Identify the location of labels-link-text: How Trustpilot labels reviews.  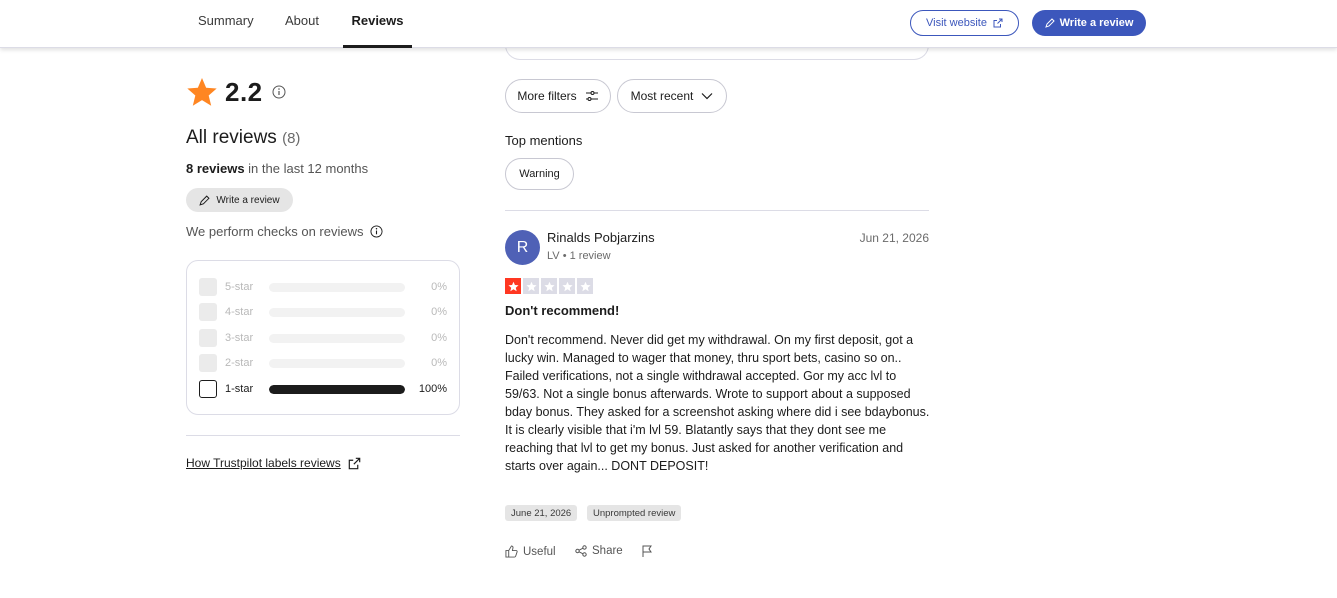
(263, 463).